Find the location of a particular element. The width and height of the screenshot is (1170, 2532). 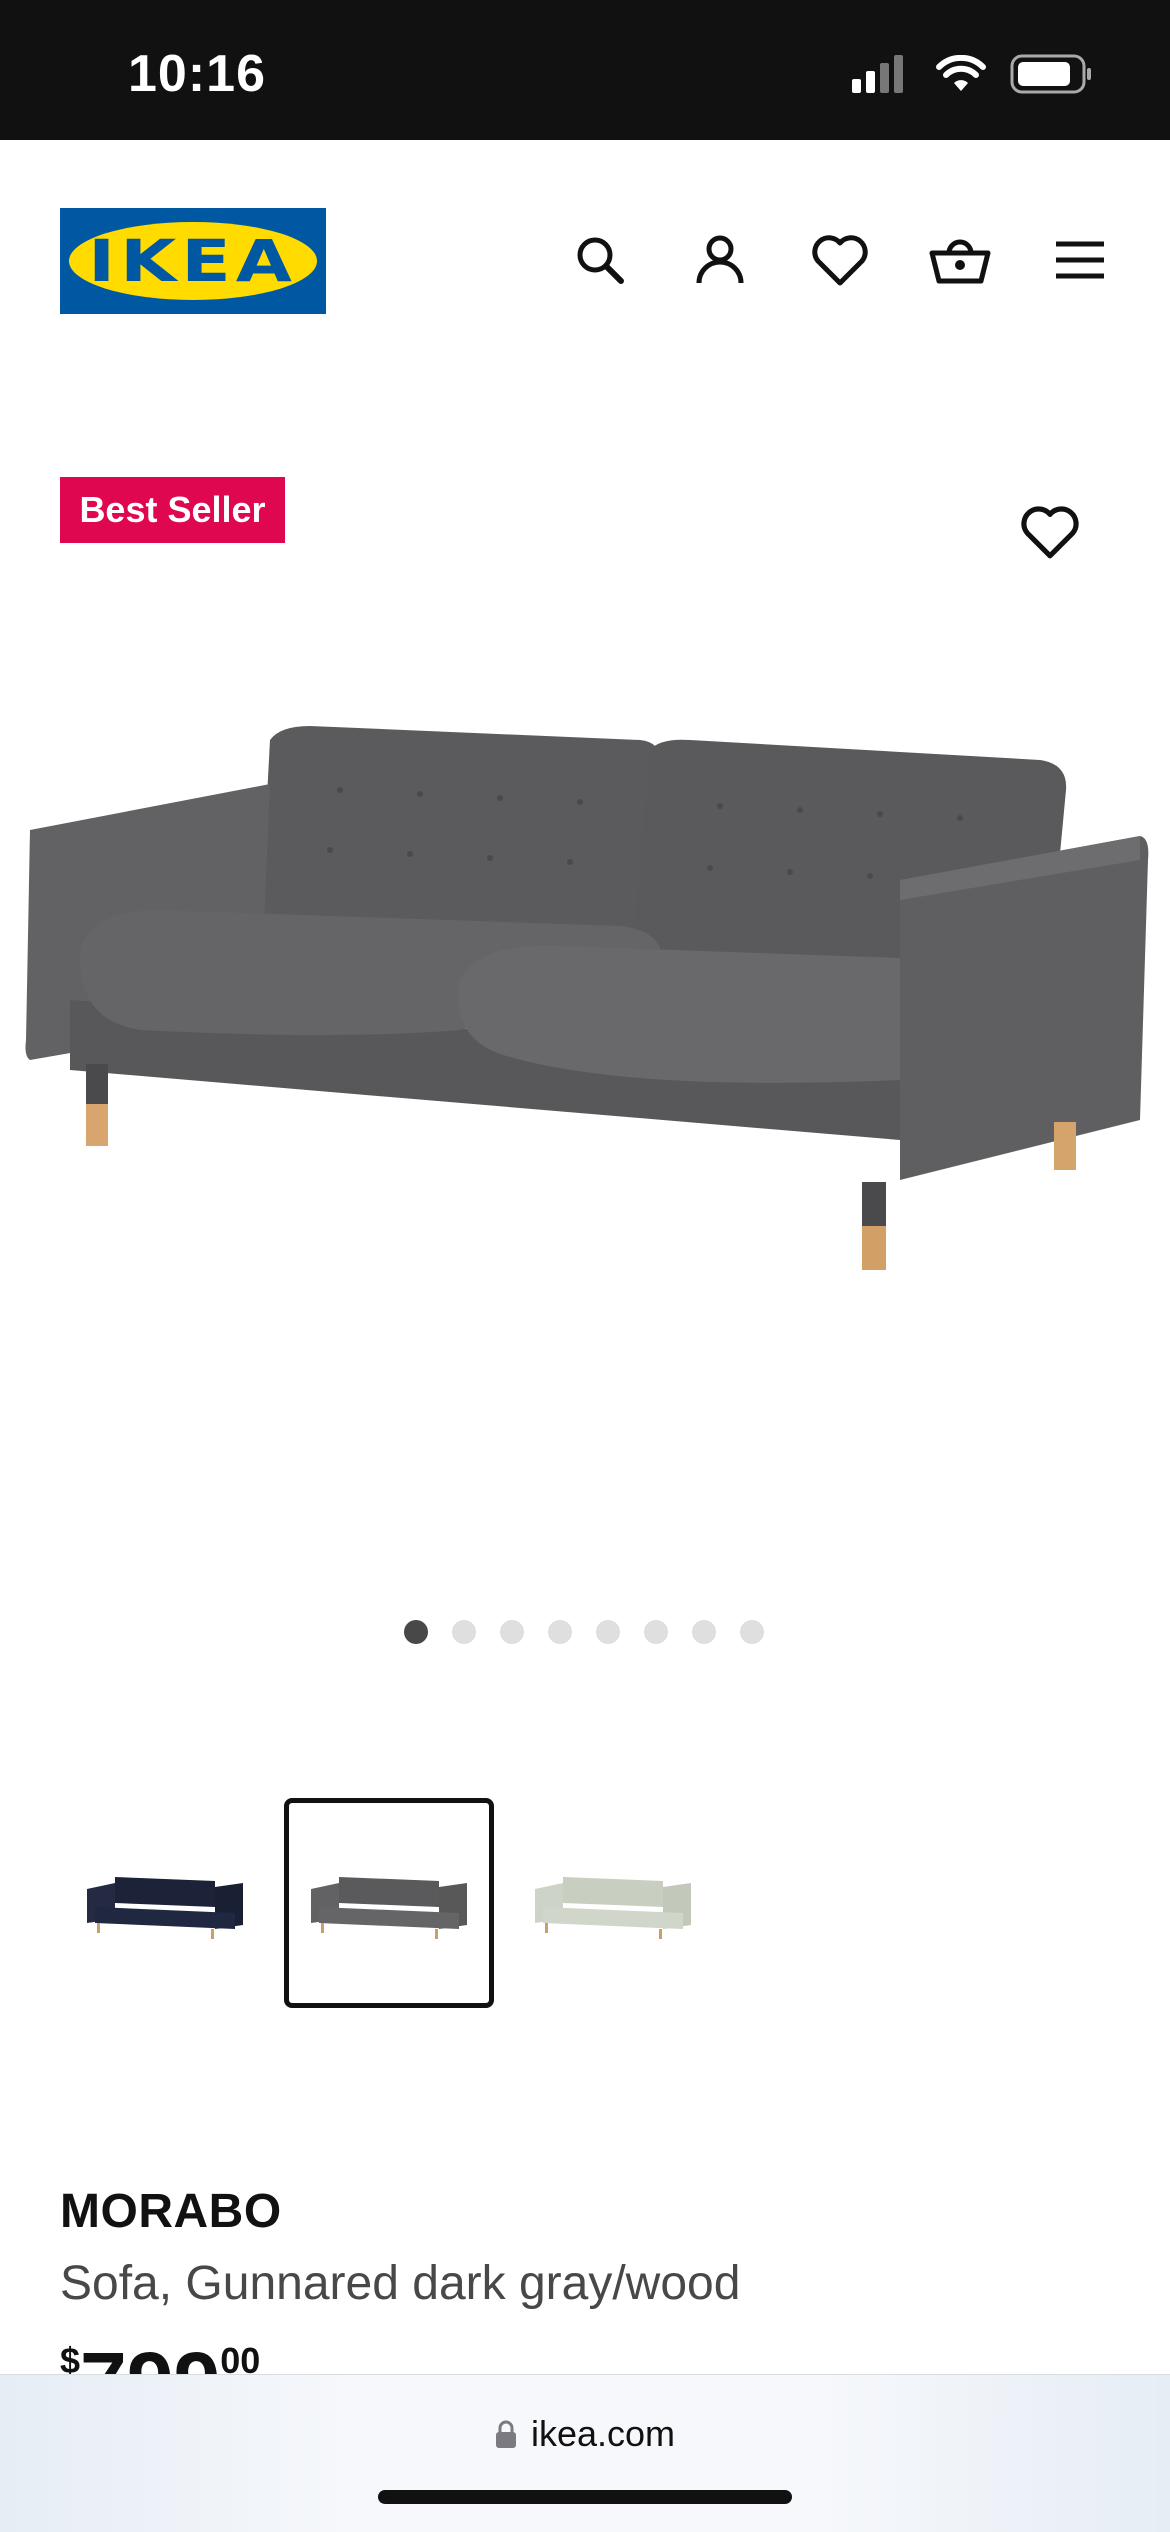

price-integer: 799 is located at coordinates (150, 2358).